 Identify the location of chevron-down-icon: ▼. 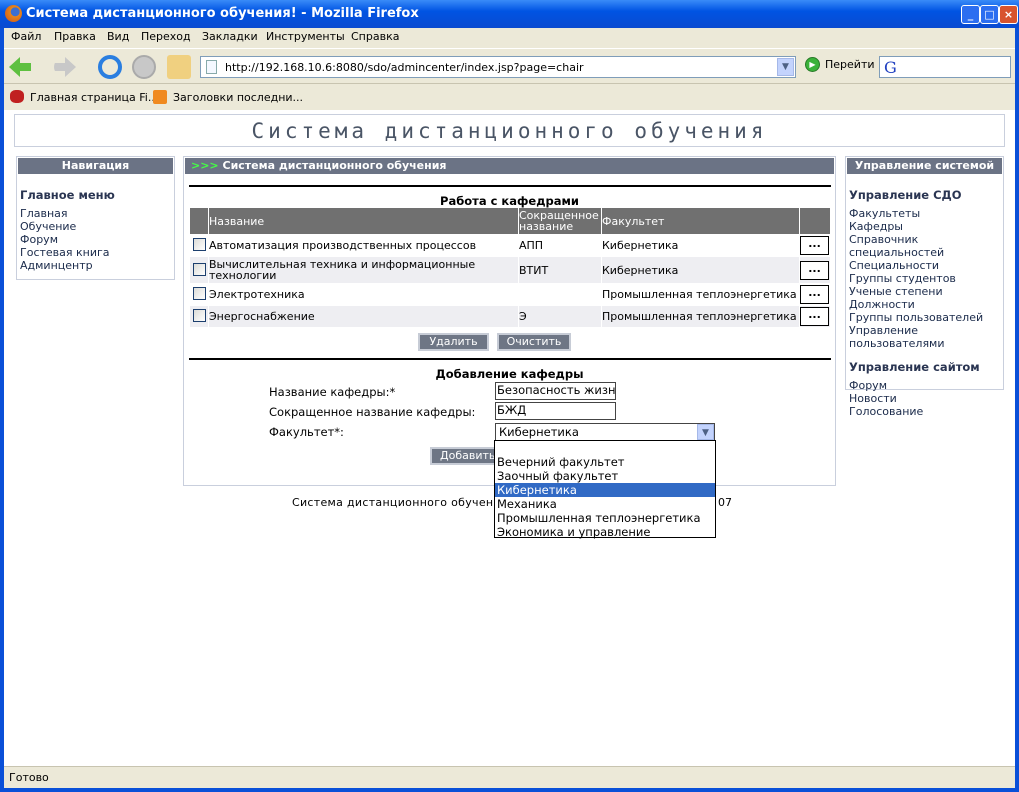
(705, 432).